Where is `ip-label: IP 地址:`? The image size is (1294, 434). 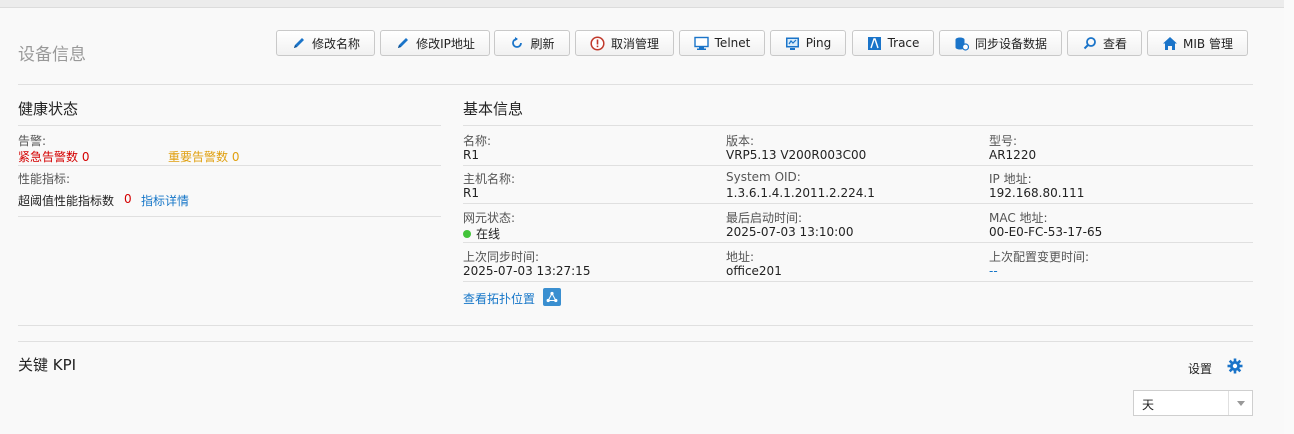 ip-label: IP 地址: is located at coordinates (1010, 179).